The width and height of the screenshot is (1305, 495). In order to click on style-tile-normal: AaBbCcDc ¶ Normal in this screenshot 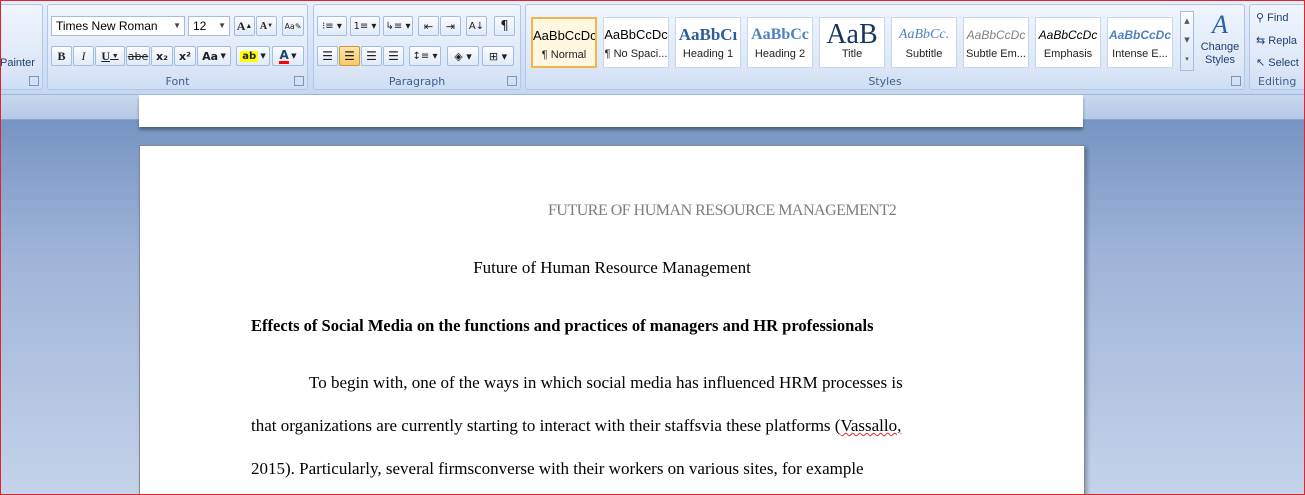, I will do `click(564, 42)`.